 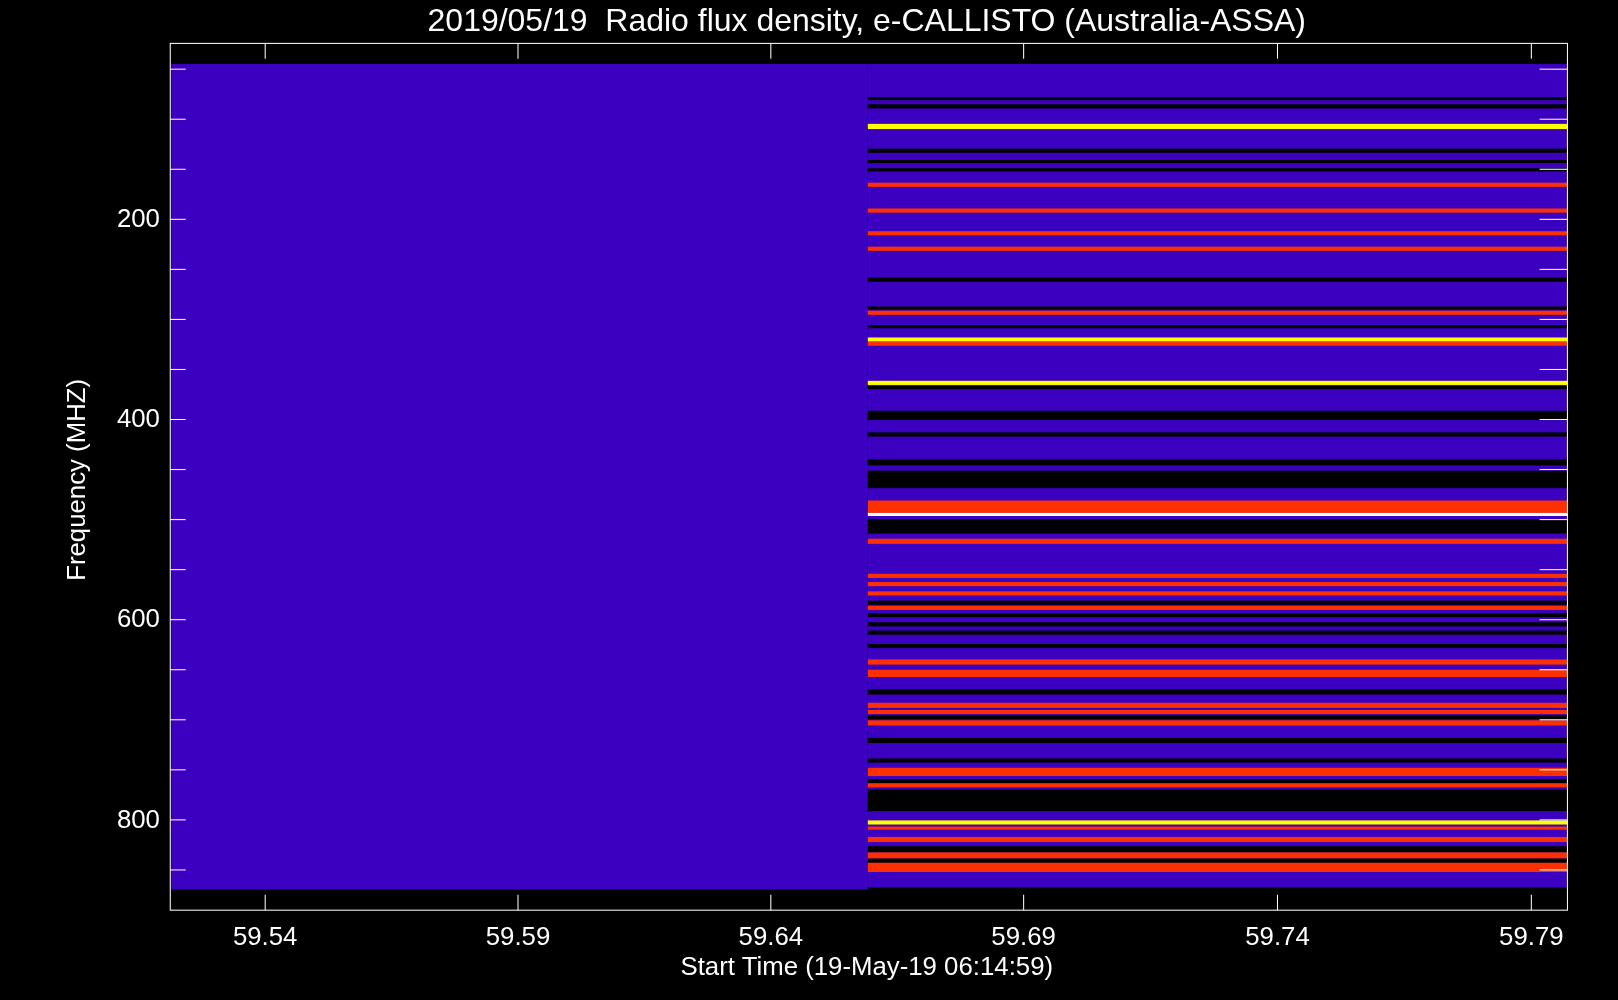 What do you see at coordinates (138, 818) in the screenshot?
I see `y-tick-label: 800` at bounding box center [138, 818].